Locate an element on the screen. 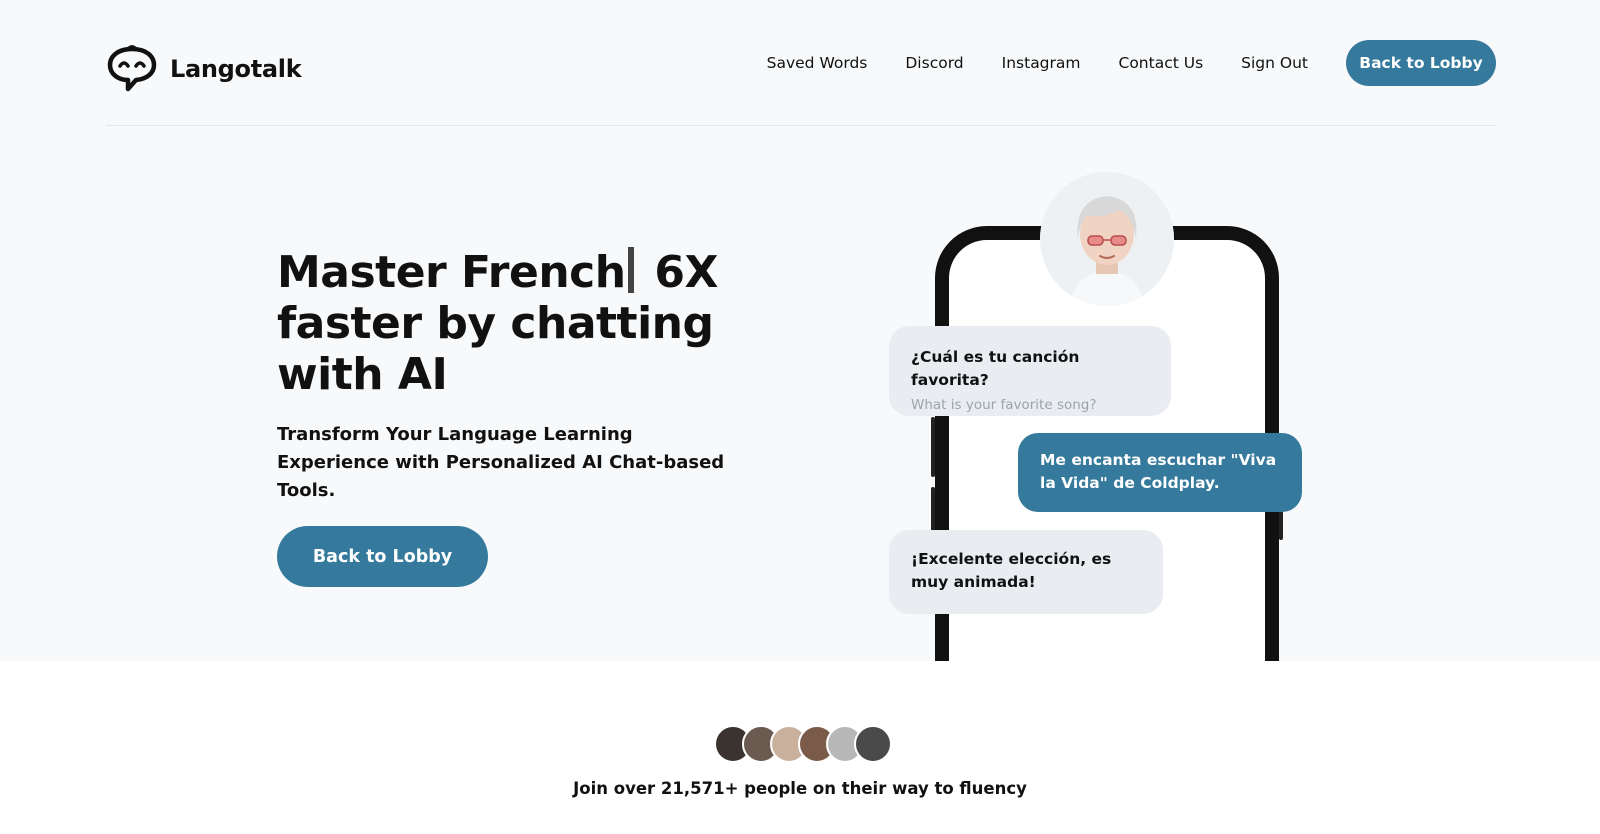 The width and height of the screenshot is (1600, 834). phone-clip is located at coordinates (1110, 681).